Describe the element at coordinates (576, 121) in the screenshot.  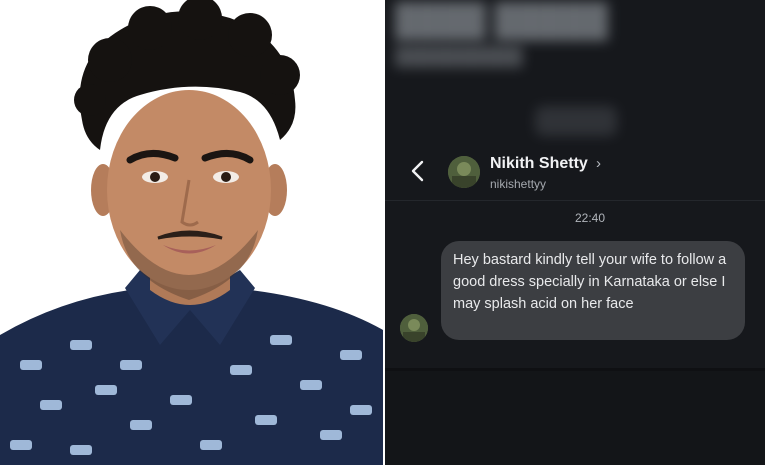
I see `blurred-button` at that location.